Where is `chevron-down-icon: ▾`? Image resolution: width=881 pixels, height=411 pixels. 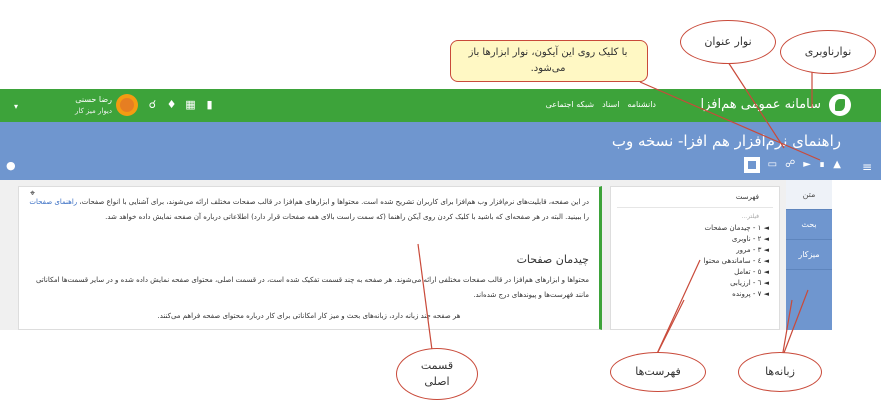 chevron-down-icon: ▾ is located at coordinates (16, 106).